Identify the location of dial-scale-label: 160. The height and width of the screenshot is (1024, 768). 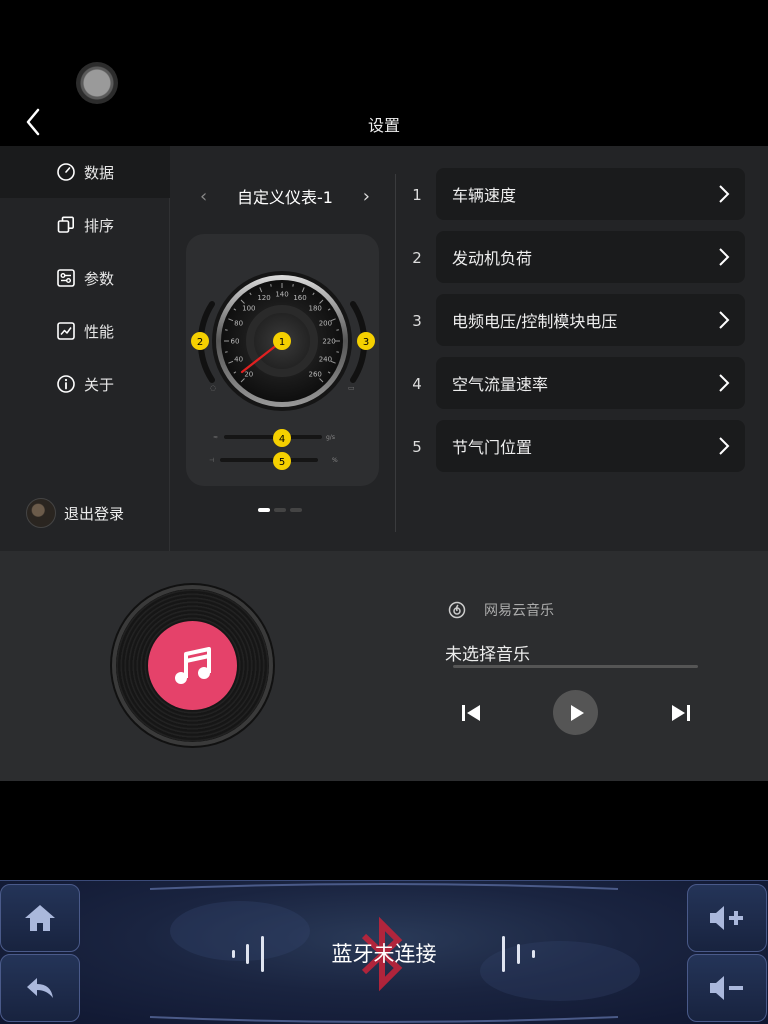
(299, 298).